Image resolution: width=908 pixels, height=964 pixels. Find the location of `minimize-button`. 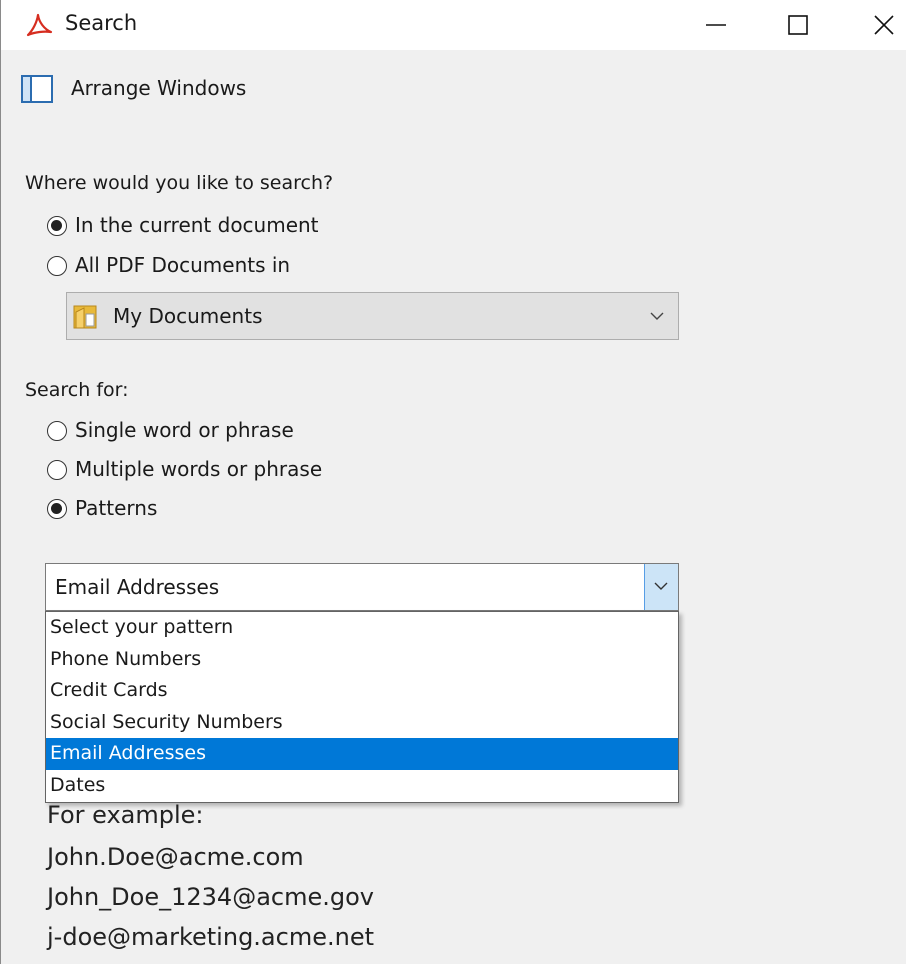

minimize-button is located at coordinates (716, 25).